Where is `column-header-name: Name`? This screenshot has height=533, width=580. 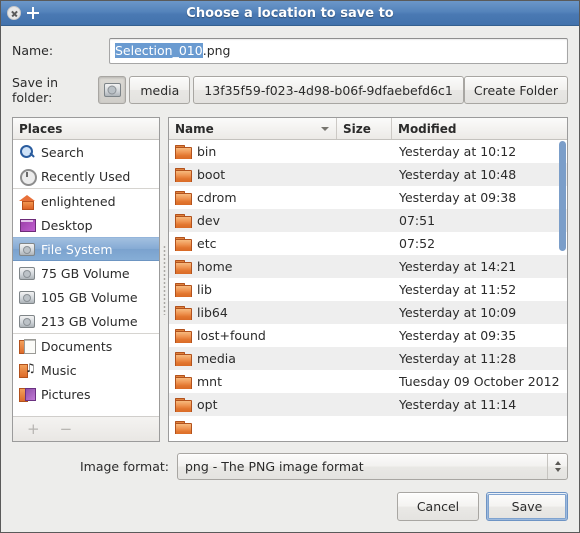
column-header-name: Name is located at coordinates (253, 128).